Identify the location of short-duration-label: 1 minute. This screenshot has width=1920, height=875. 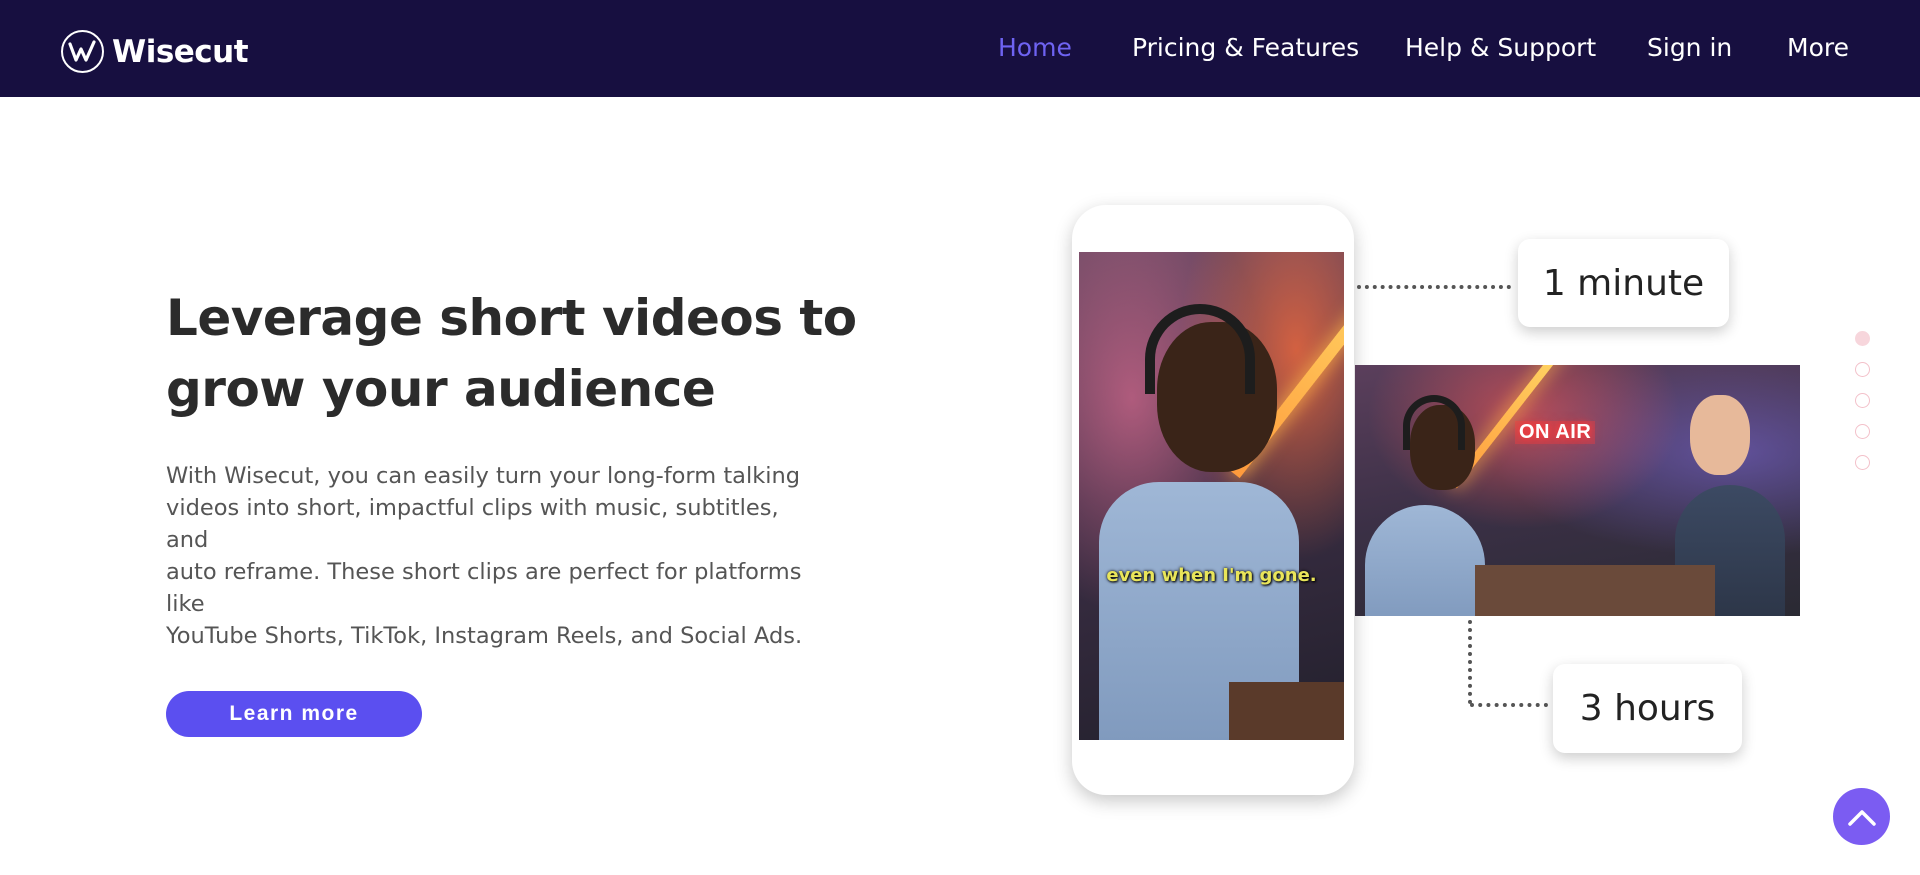
(1623, 283).